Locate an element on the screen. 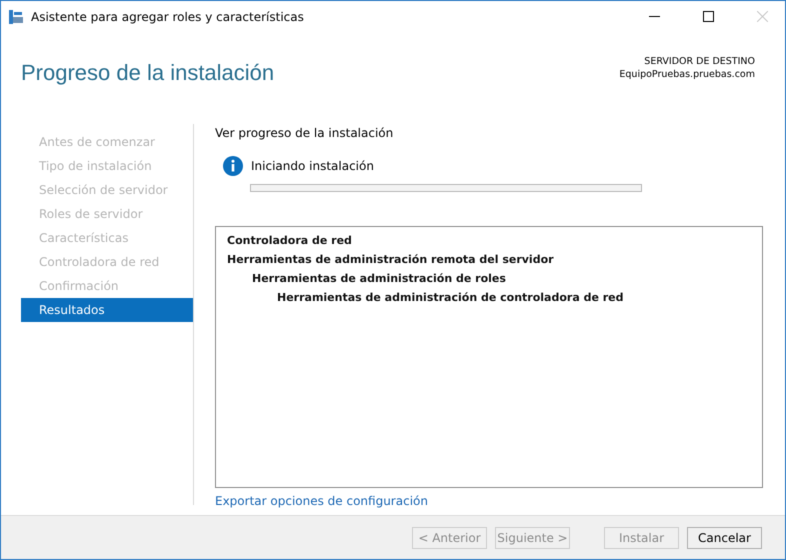 This screenshot has width=786, height=560. page-title: Progreso de la instalación is located at coordinates (147, 73).